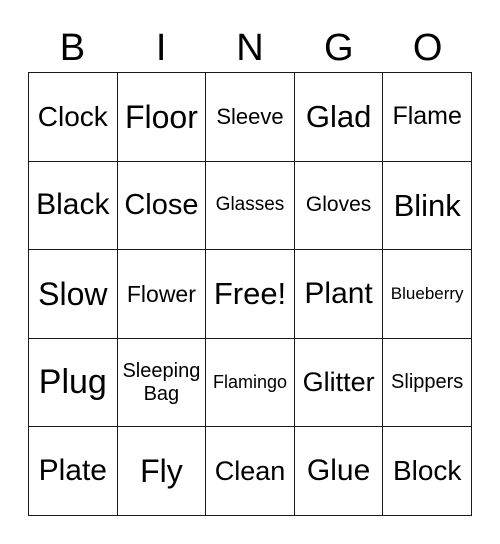 The height and width of the screenshot is (544, 500). I want to click on bingo-cell-label: Plug, so click(72, 382).